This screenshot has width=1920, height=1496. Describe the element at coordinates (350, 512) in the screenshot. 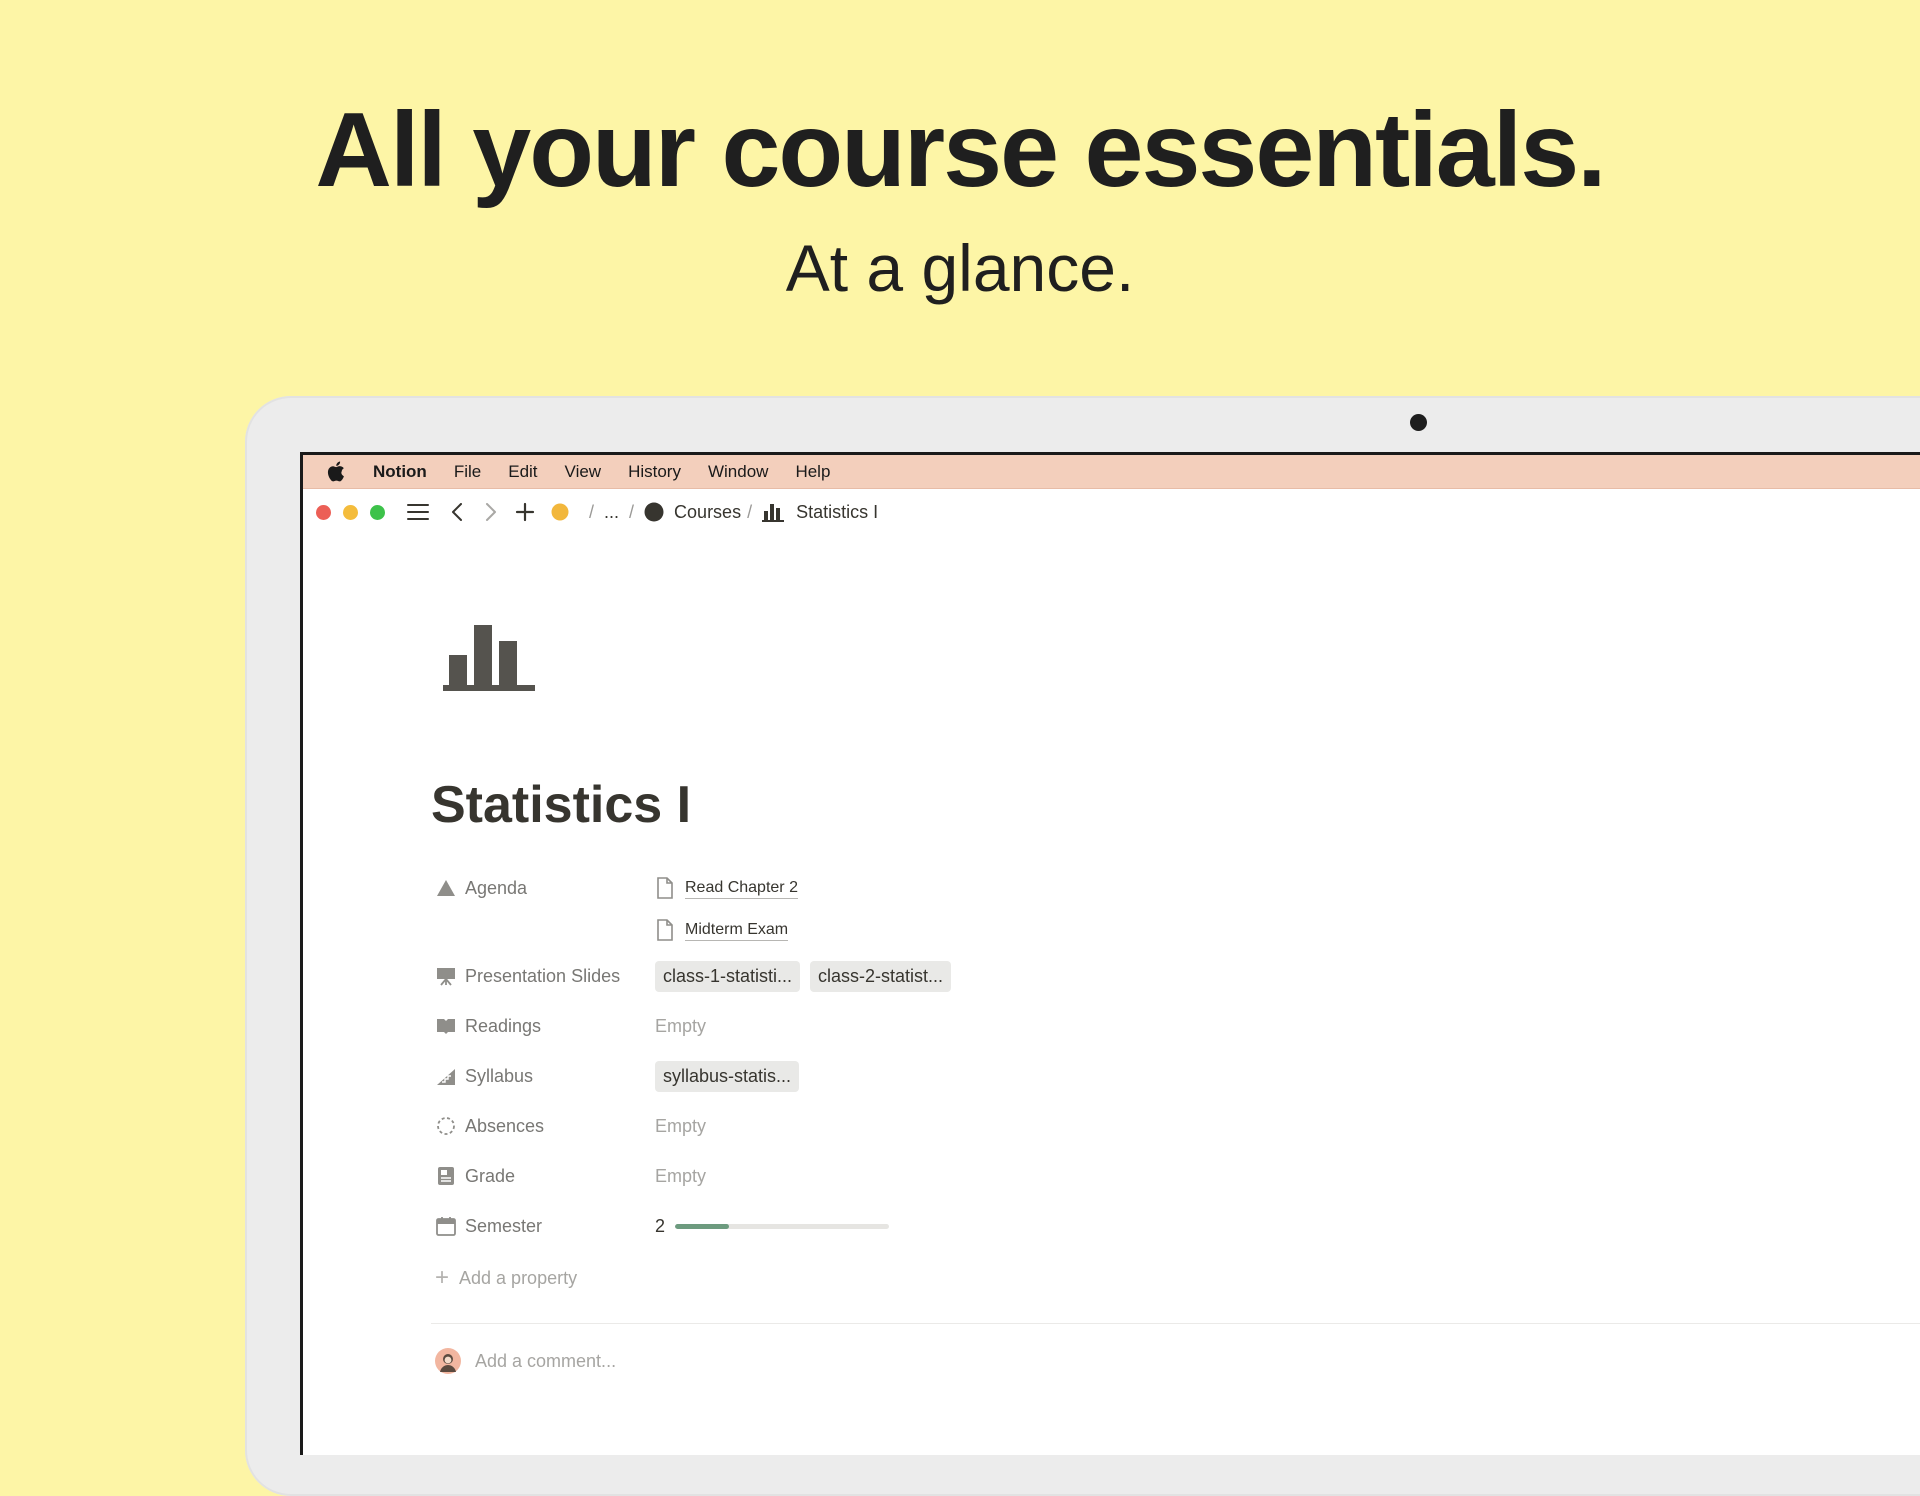

I see `minimize-window-button` at that location.